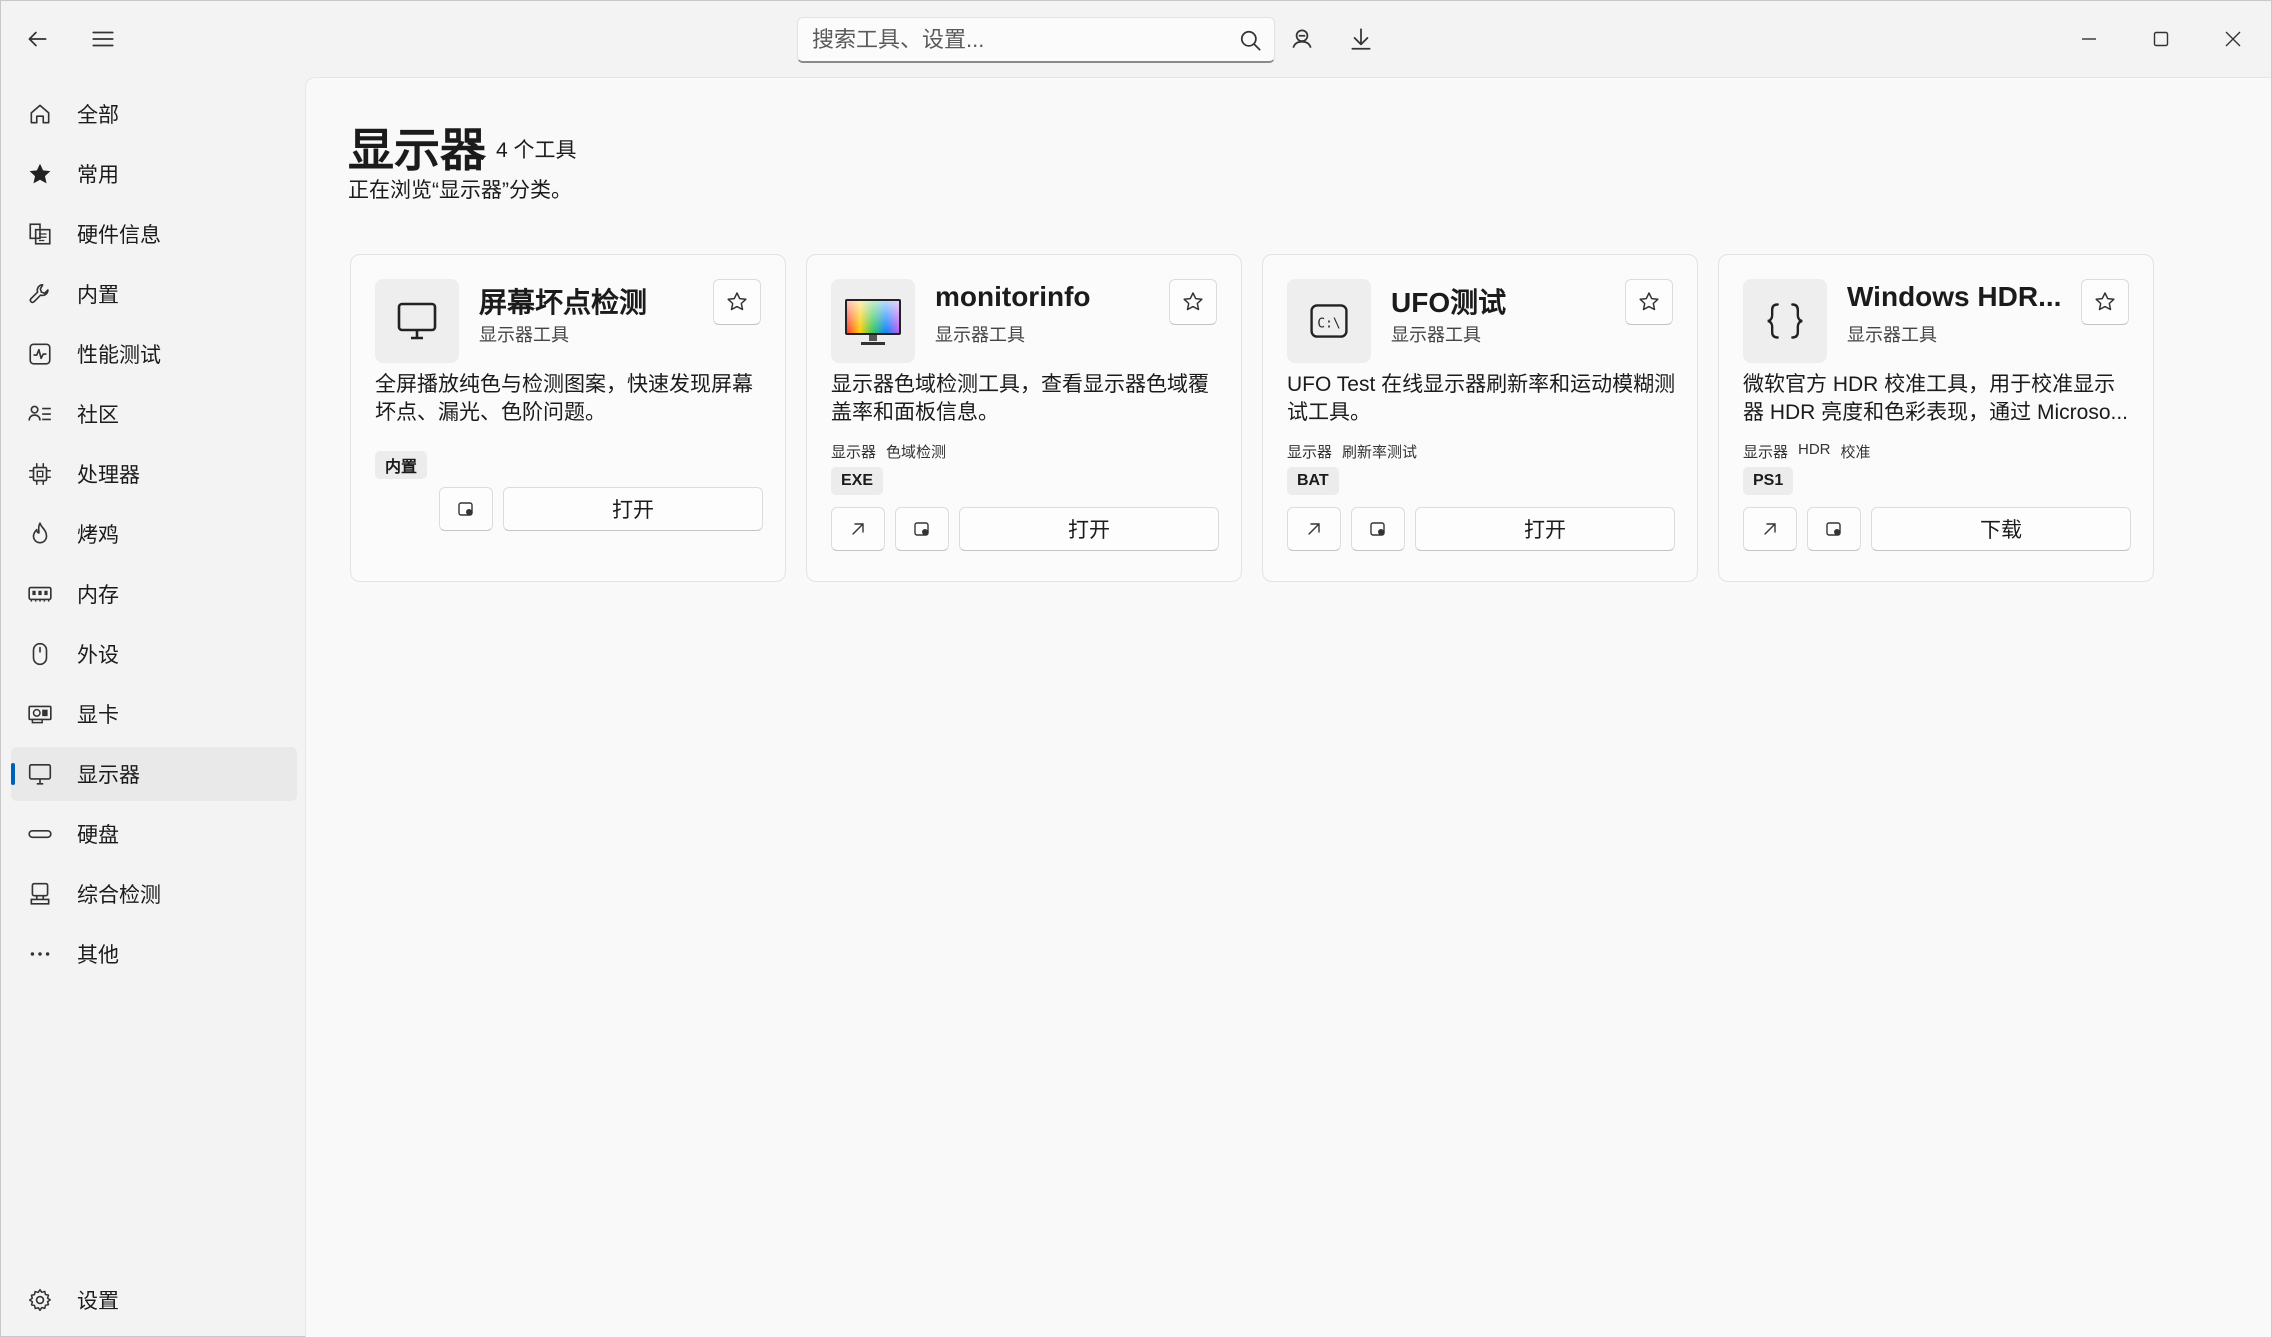 The height and width of the screenshot is (1337, 2272). I want to click on back-arrow-icon, so click(37, 39).